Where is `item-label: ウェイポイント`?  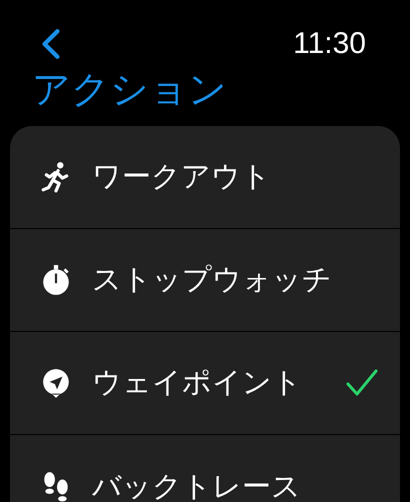
item-label: ウェイポイント is located at coordinates (197, 382).